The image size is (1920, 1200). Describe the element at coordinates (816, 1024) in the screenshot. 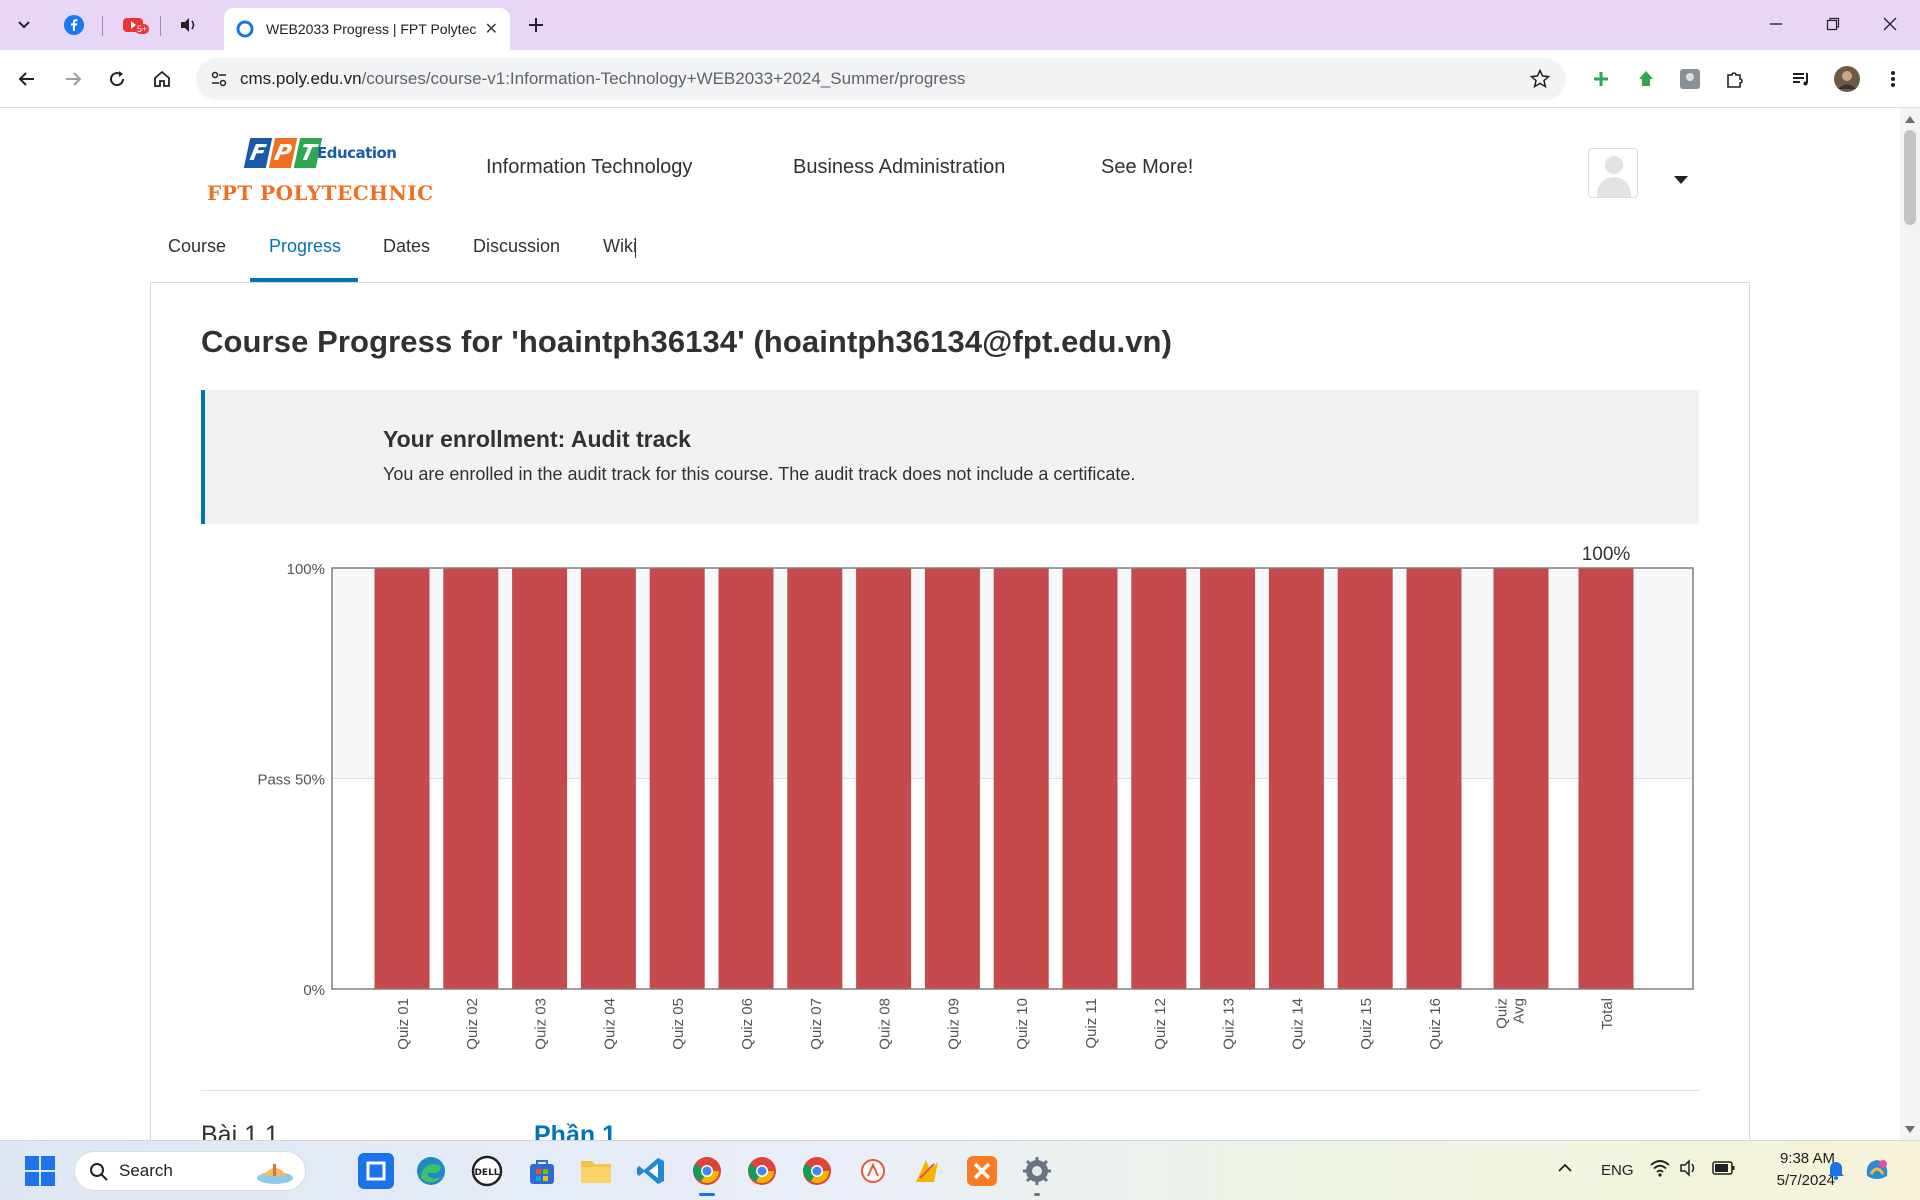

I see `x-axis-category-label: Quiz 07` at that location.